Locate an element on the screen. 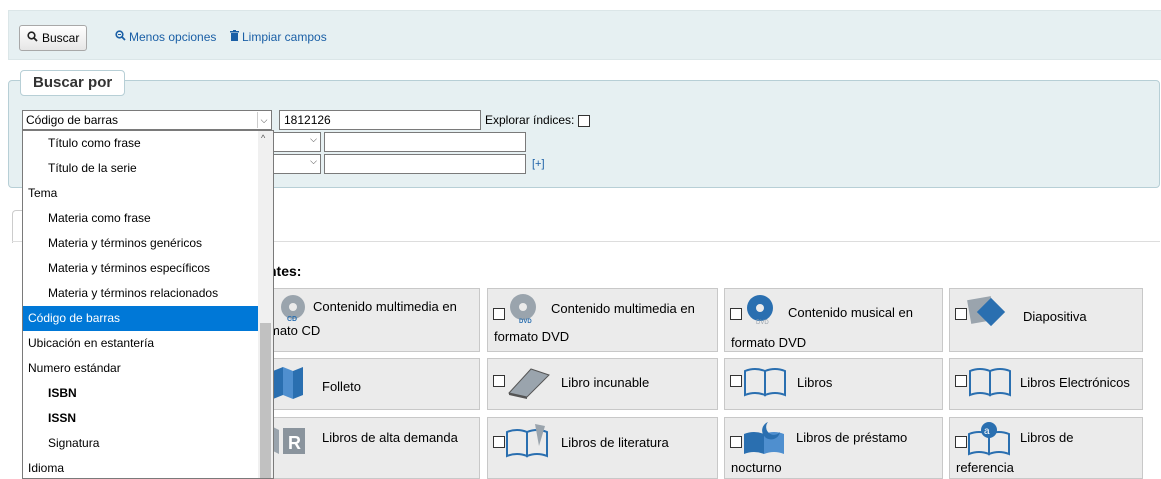  tile-label: Libros de is located at coordinates (1047, 437).